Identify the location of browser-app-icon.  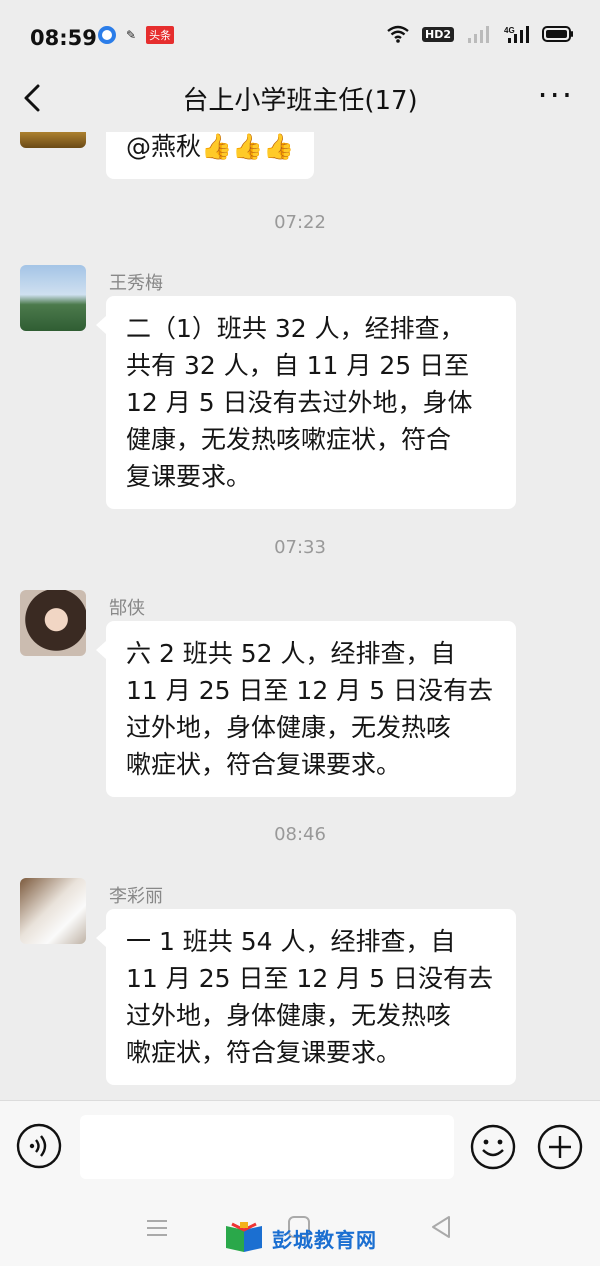
(107, 35).